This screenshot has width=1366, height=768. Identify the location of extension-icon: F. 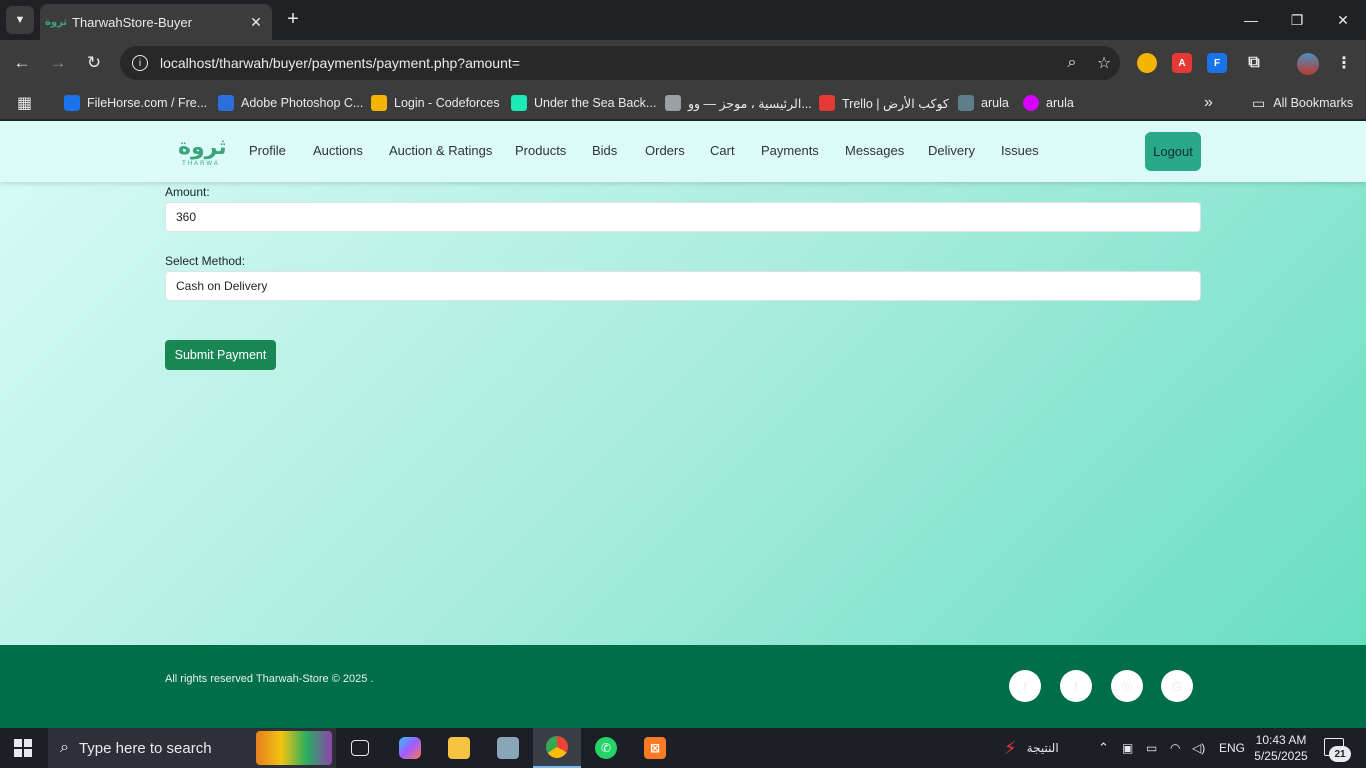
(1217, 63).